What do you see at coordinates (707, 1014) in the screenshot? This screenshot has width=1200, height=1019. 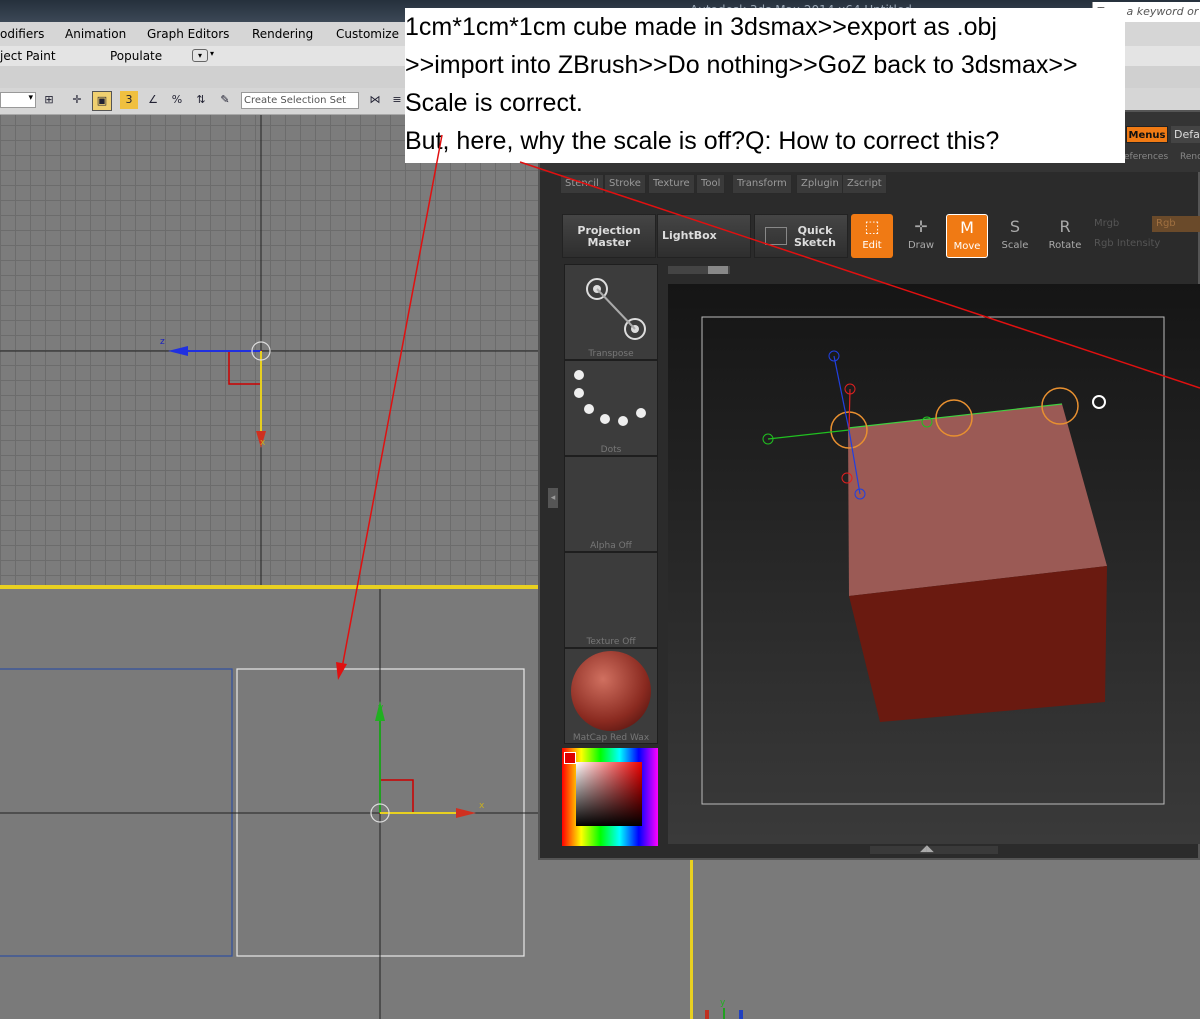 I see `axis-tick-red` at bounding box center [707, 1014].